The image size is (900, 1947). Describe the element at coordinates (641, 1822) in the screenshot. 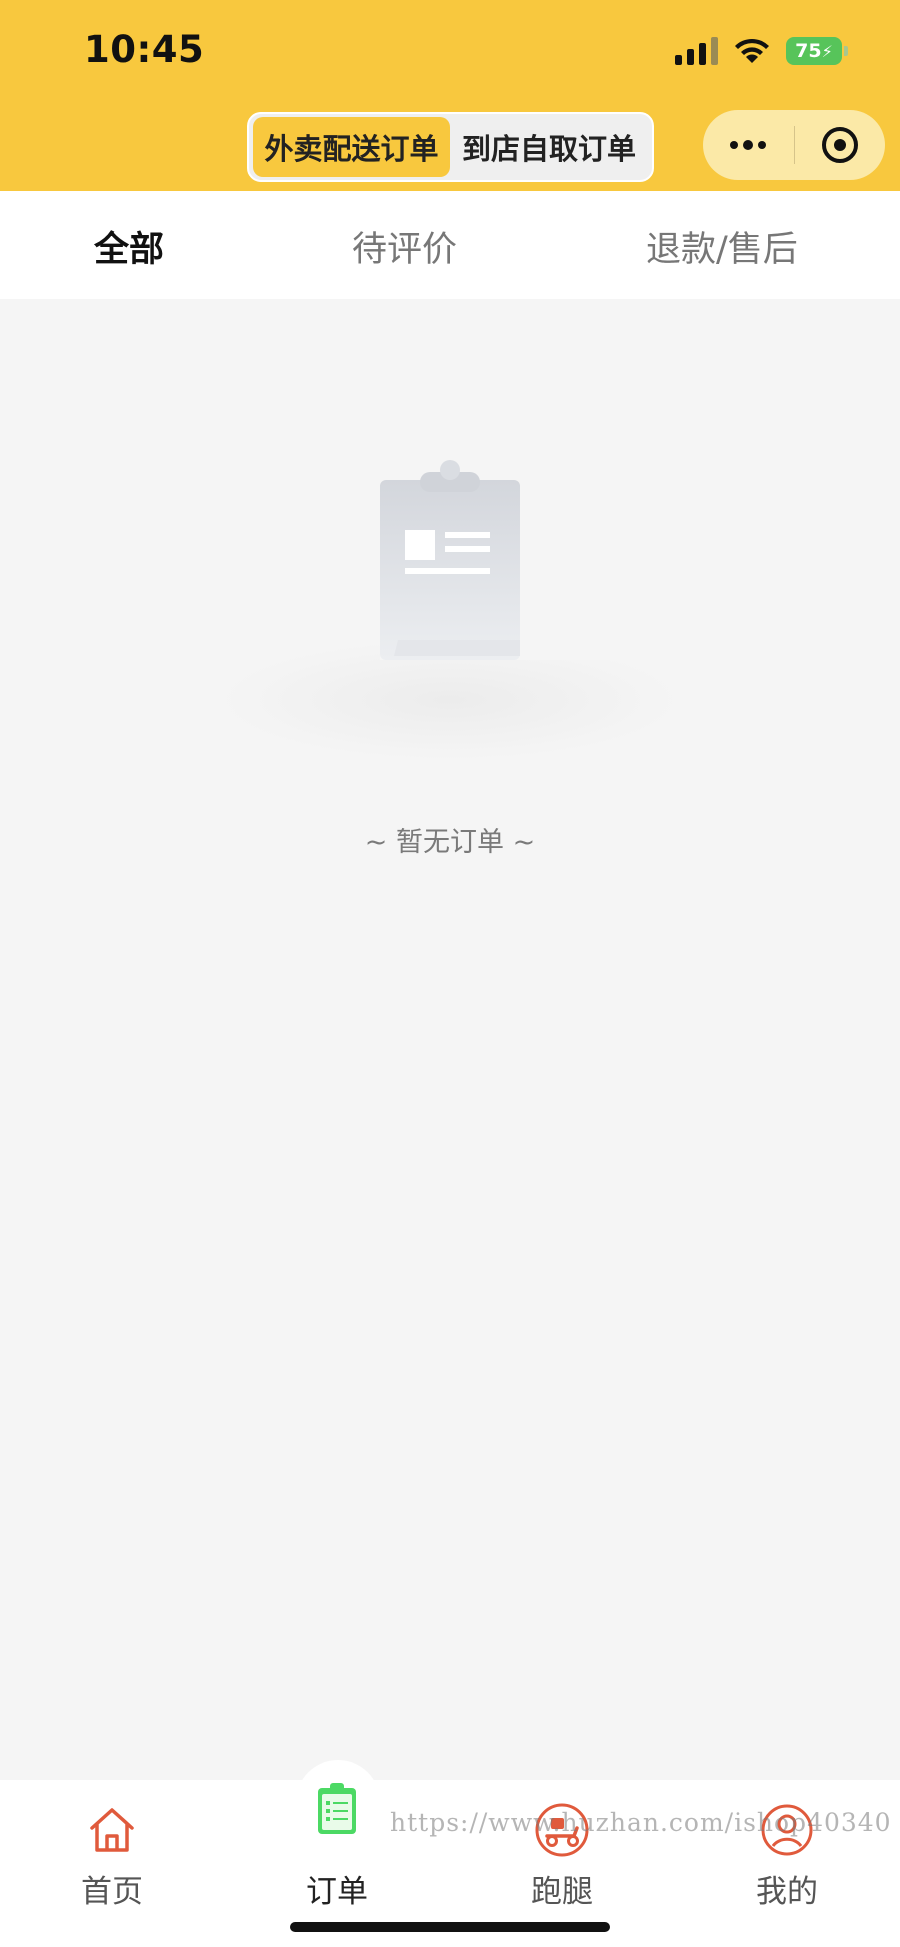

I see `watermark-text: https://www.huzhan.com/ishop40340` at that location.